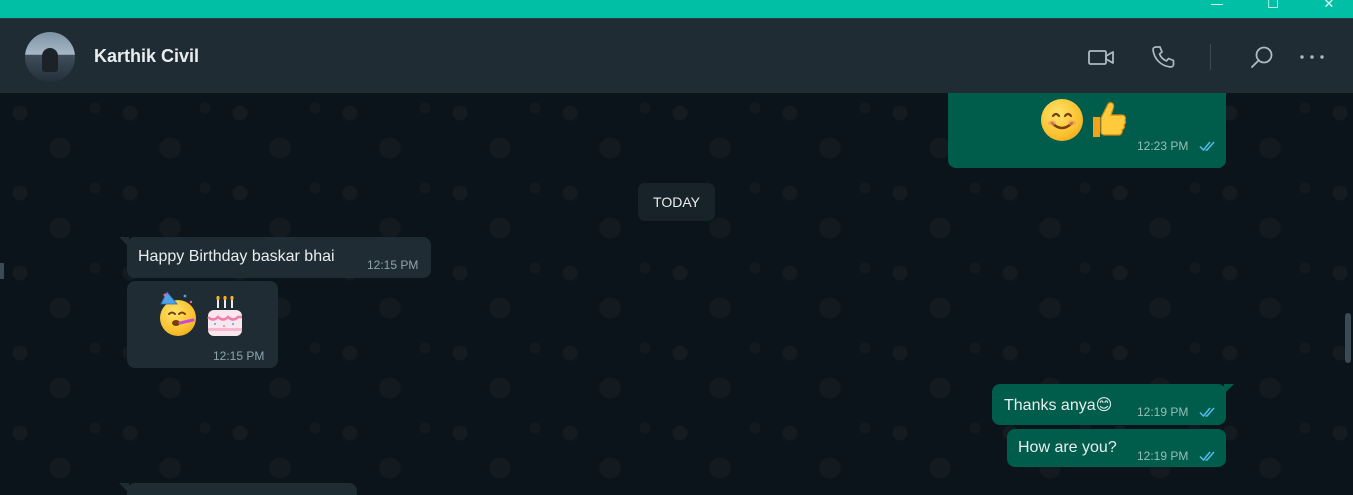  What do you see at coordinates (238, 489) in the screenshot?
I see `message-bubble-incoming` at bounding box center [238, 489].